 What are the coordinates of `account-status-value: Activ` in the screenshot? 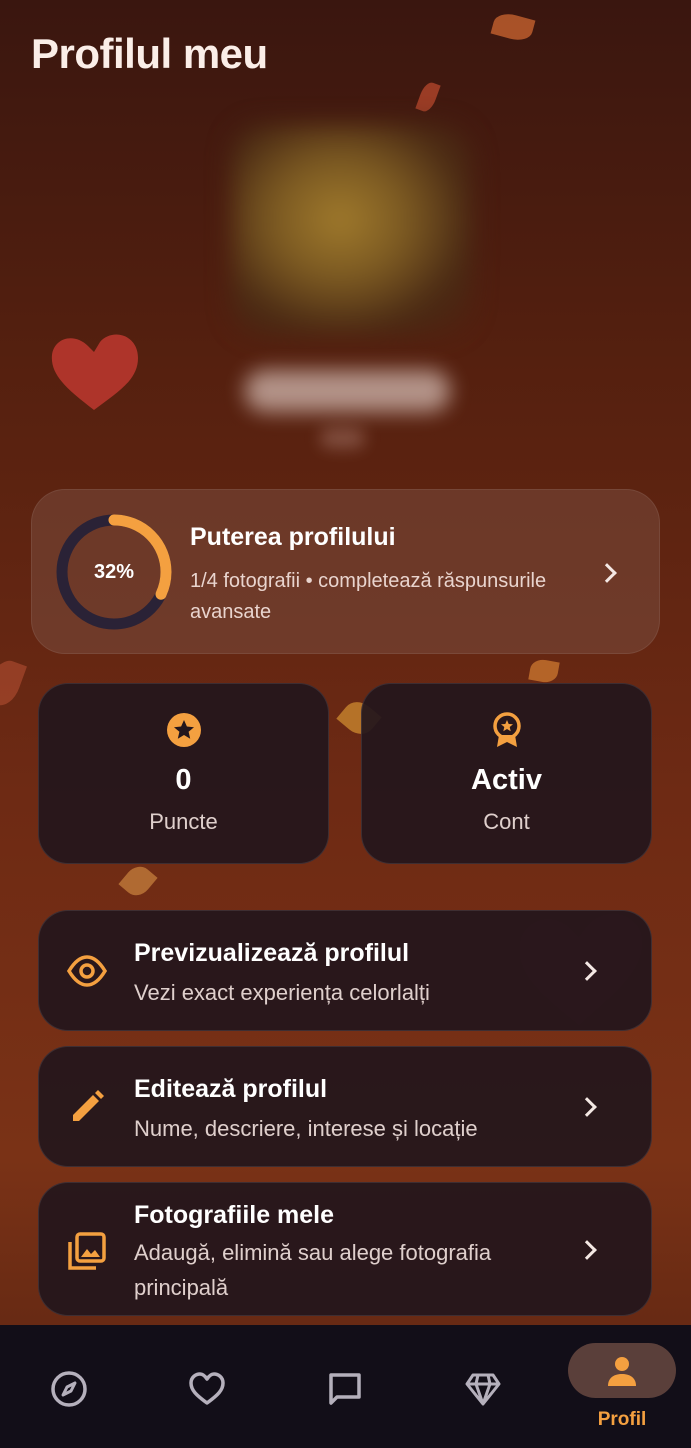 It's located at (506, 780).